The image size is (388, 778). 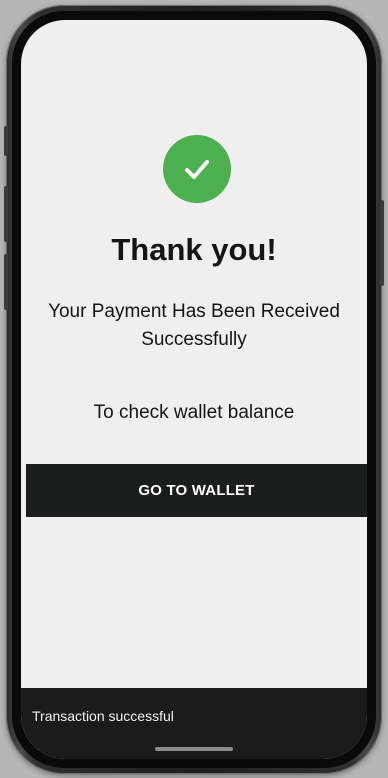 I want to click on success-badge, so click(x=197, y=169).